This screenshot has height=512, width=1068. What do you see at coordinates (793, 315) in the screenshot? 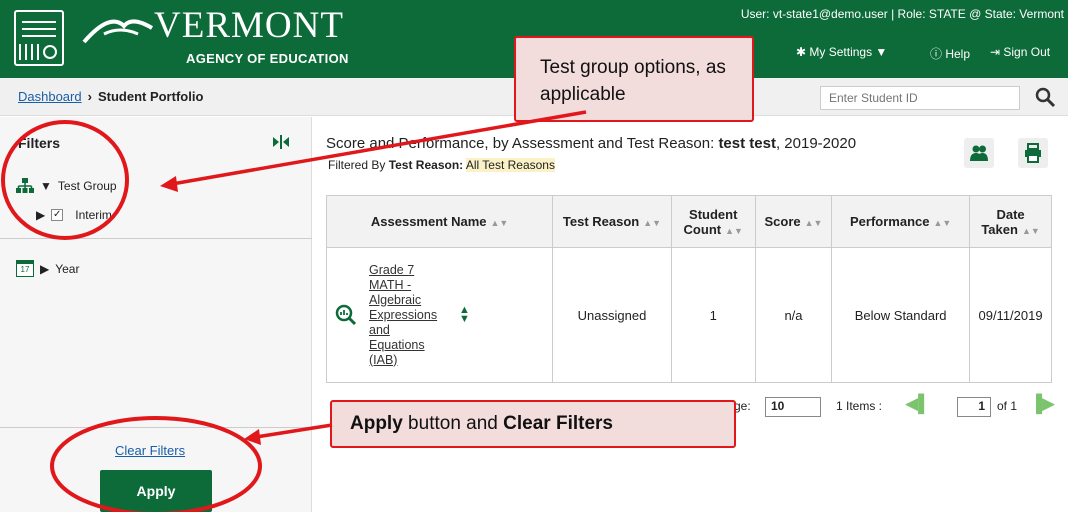
I see `score-cell: n/a` at bounding box center [793, 315].